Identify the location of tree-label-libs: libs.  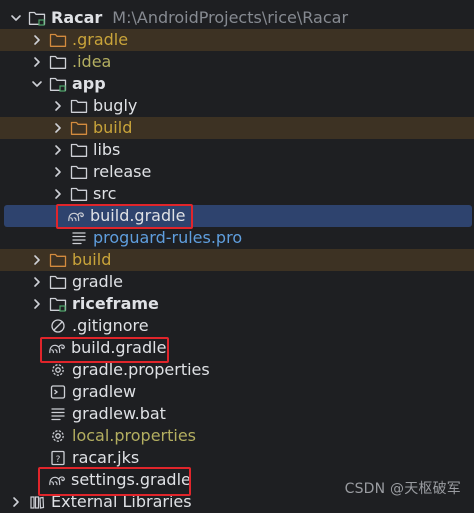
(107, 149).